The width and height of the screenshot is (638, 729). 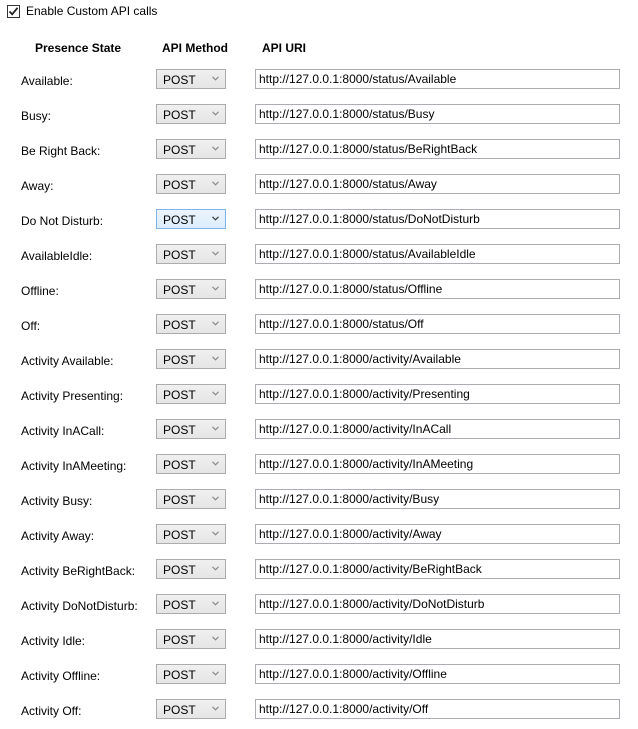 I want to click on presence-row: AvailableIdle: POST, so click(x=319, y=256).